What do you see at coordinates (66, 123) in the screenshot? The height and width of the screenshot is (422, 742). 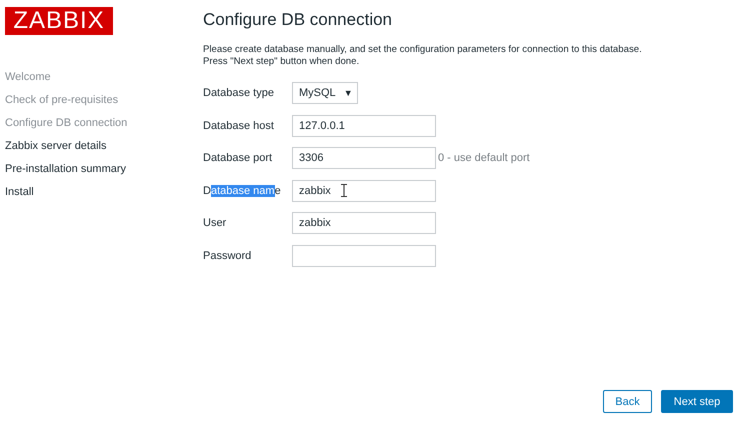 I see `step-item: Configure DB connection` at bounding box center [66, 123].